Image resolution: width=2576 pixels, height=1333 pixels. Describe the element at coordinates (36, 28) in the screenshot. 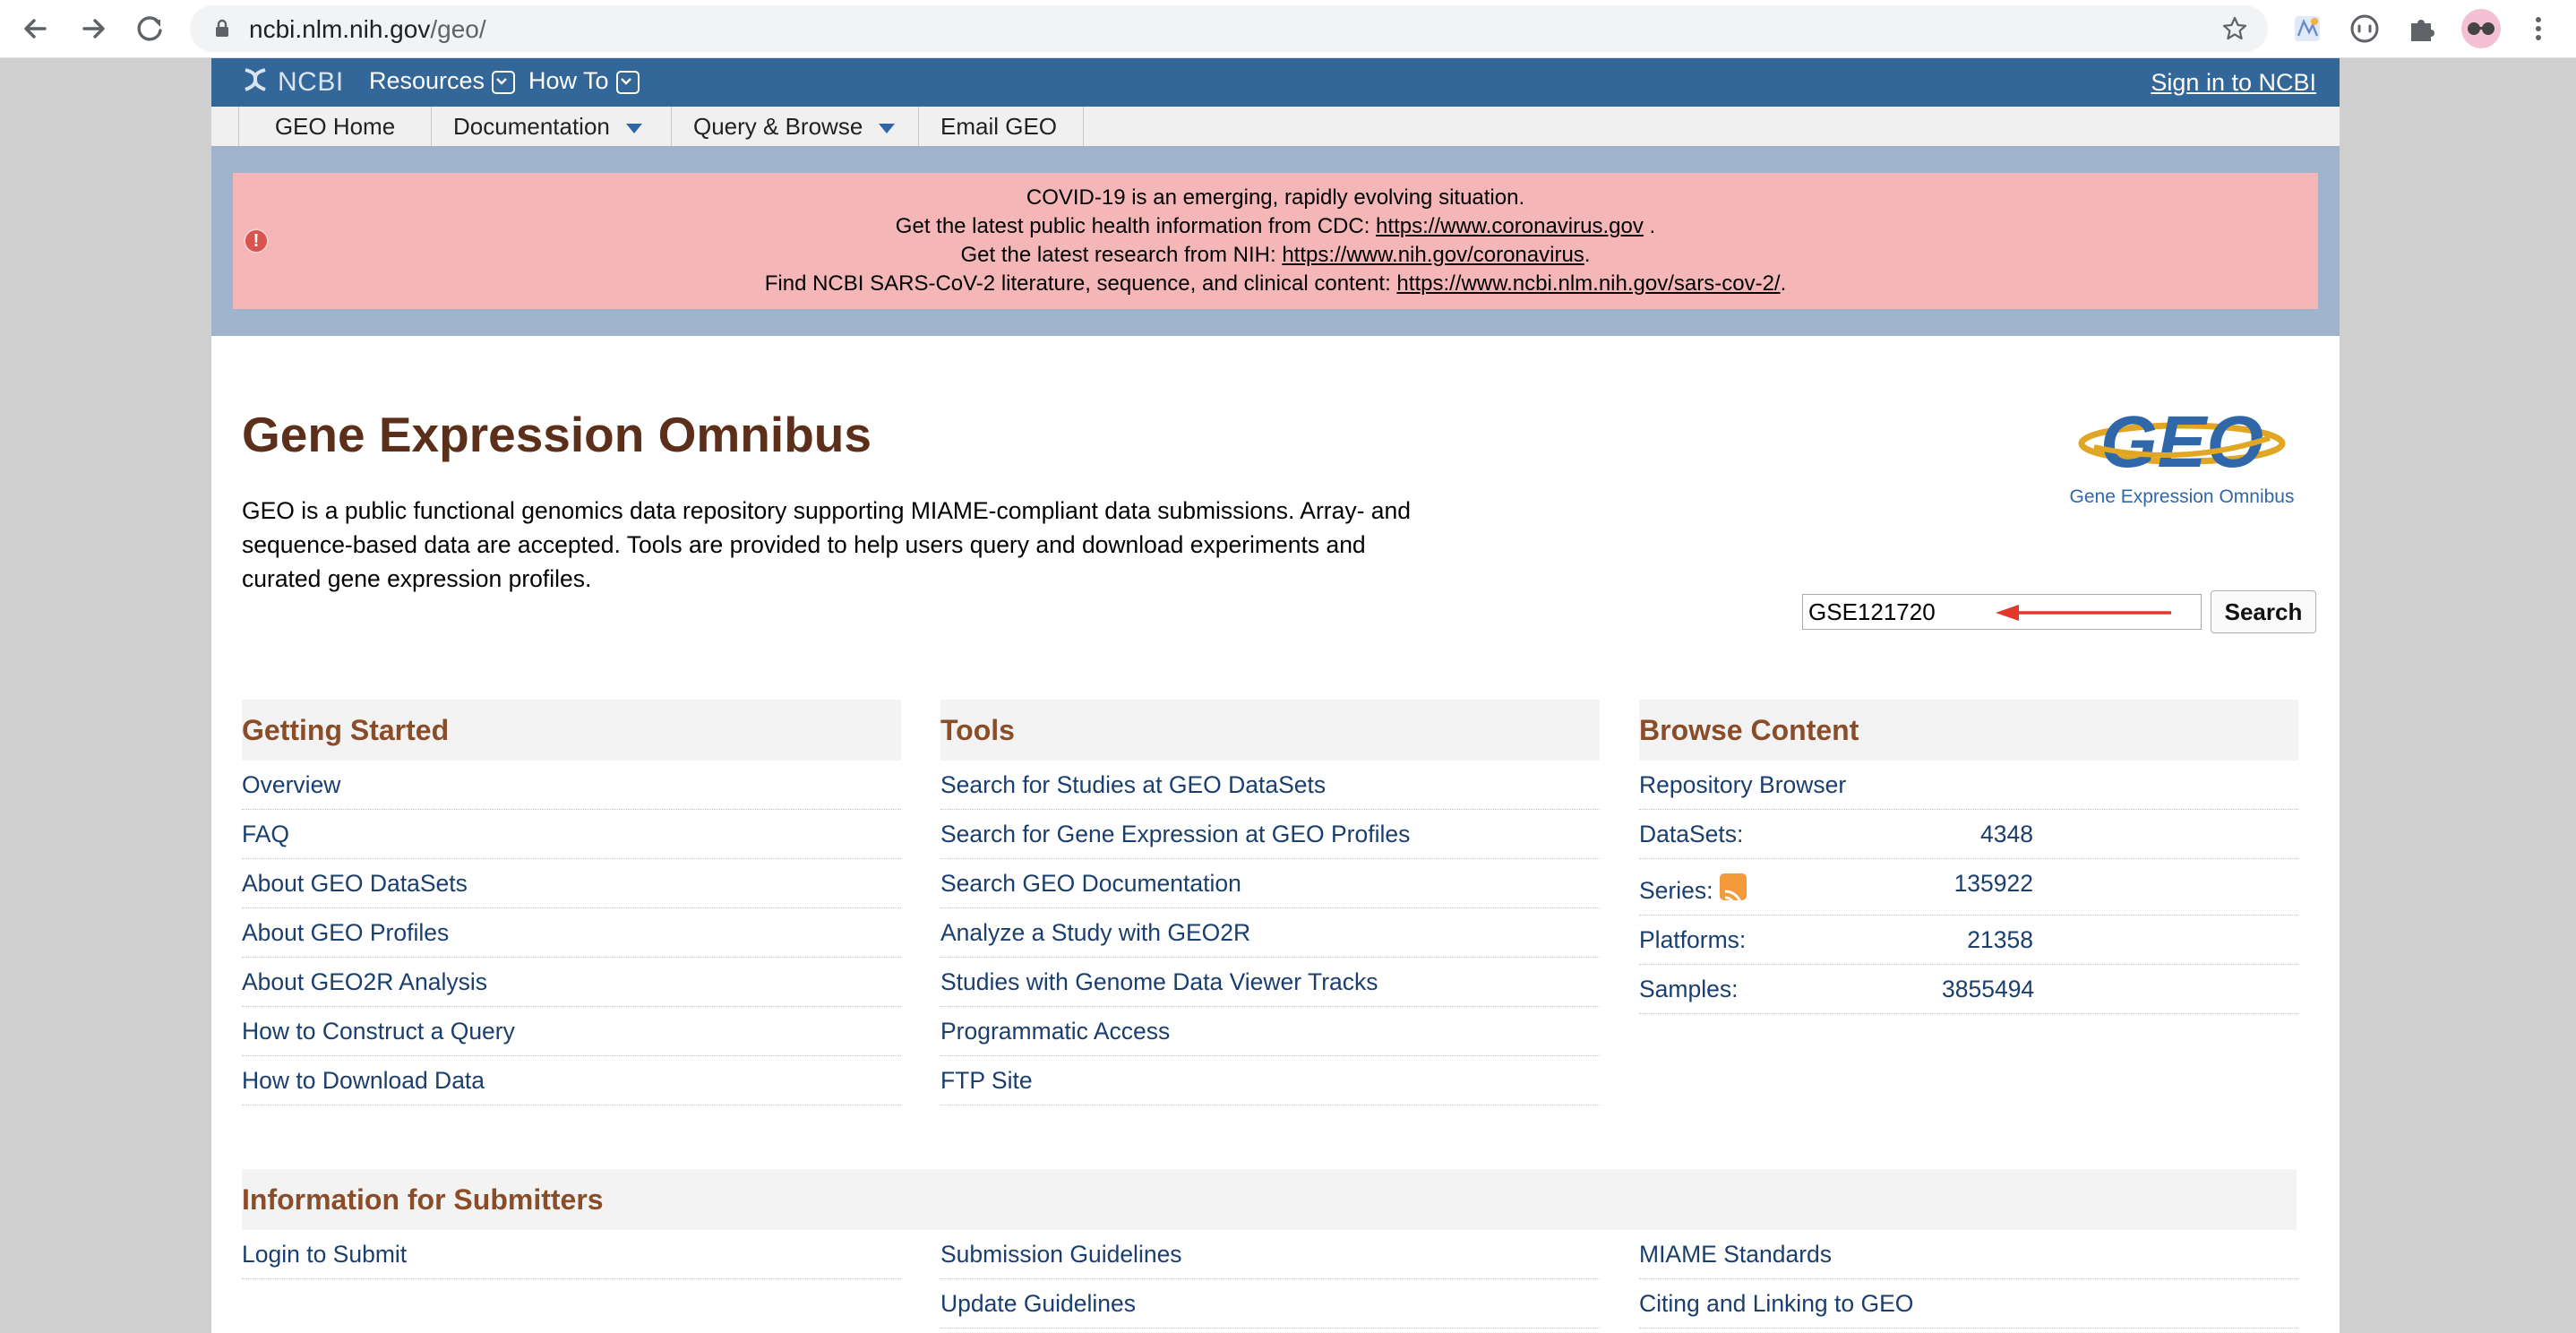

I see `back-arrow-icon` at that location.